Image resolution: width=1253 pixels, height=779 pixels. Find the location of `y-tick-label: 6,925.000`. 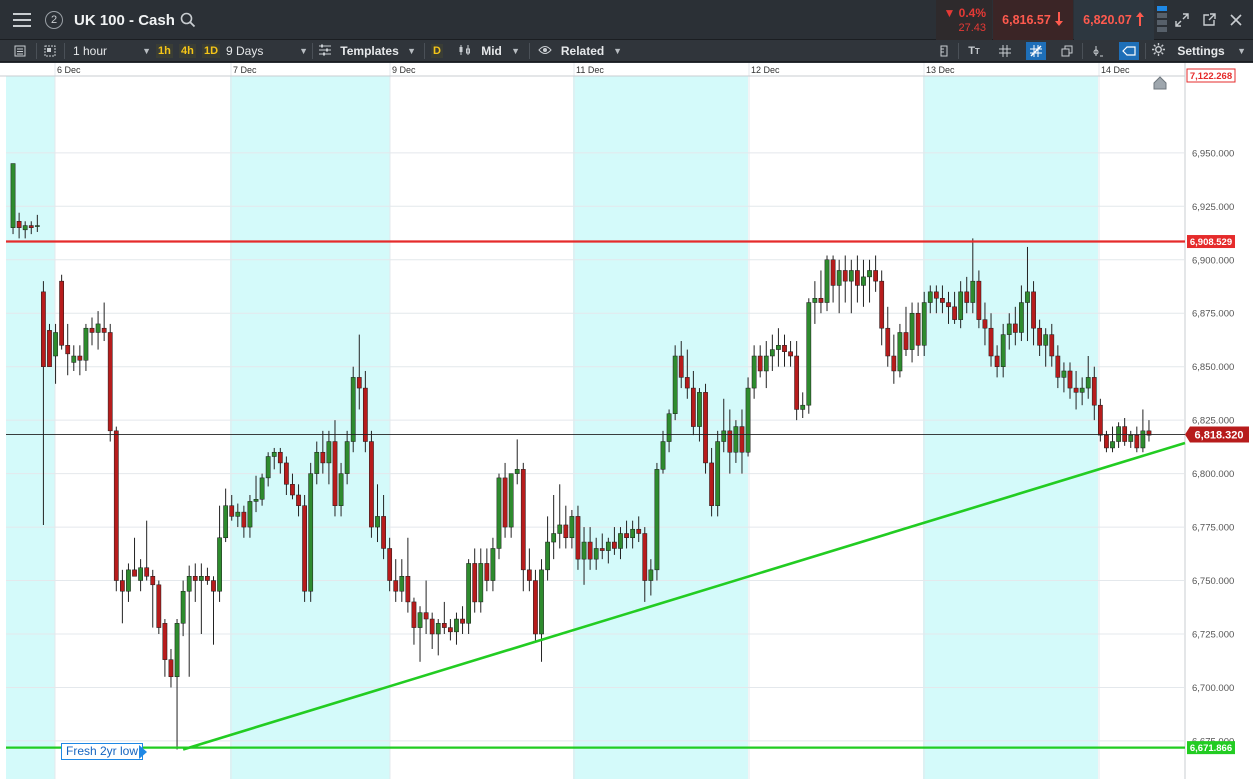

y-tick-label: 6,925.000 is located at coordinates (1213, 207).